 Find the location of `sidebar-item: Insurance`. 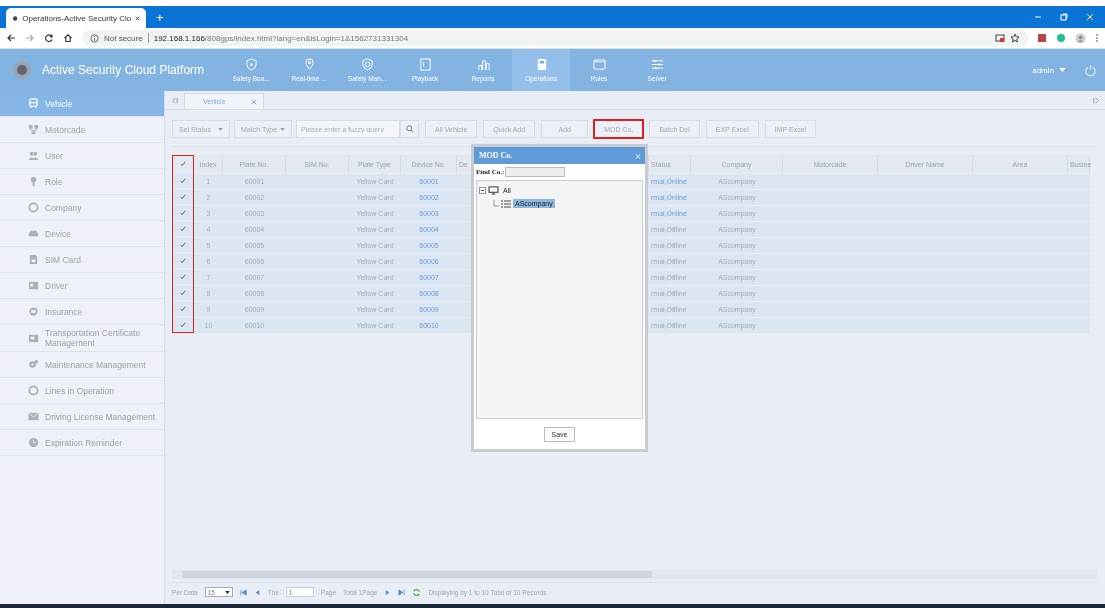

sidebar-item: Insurance is located at coordinates (82, 312).